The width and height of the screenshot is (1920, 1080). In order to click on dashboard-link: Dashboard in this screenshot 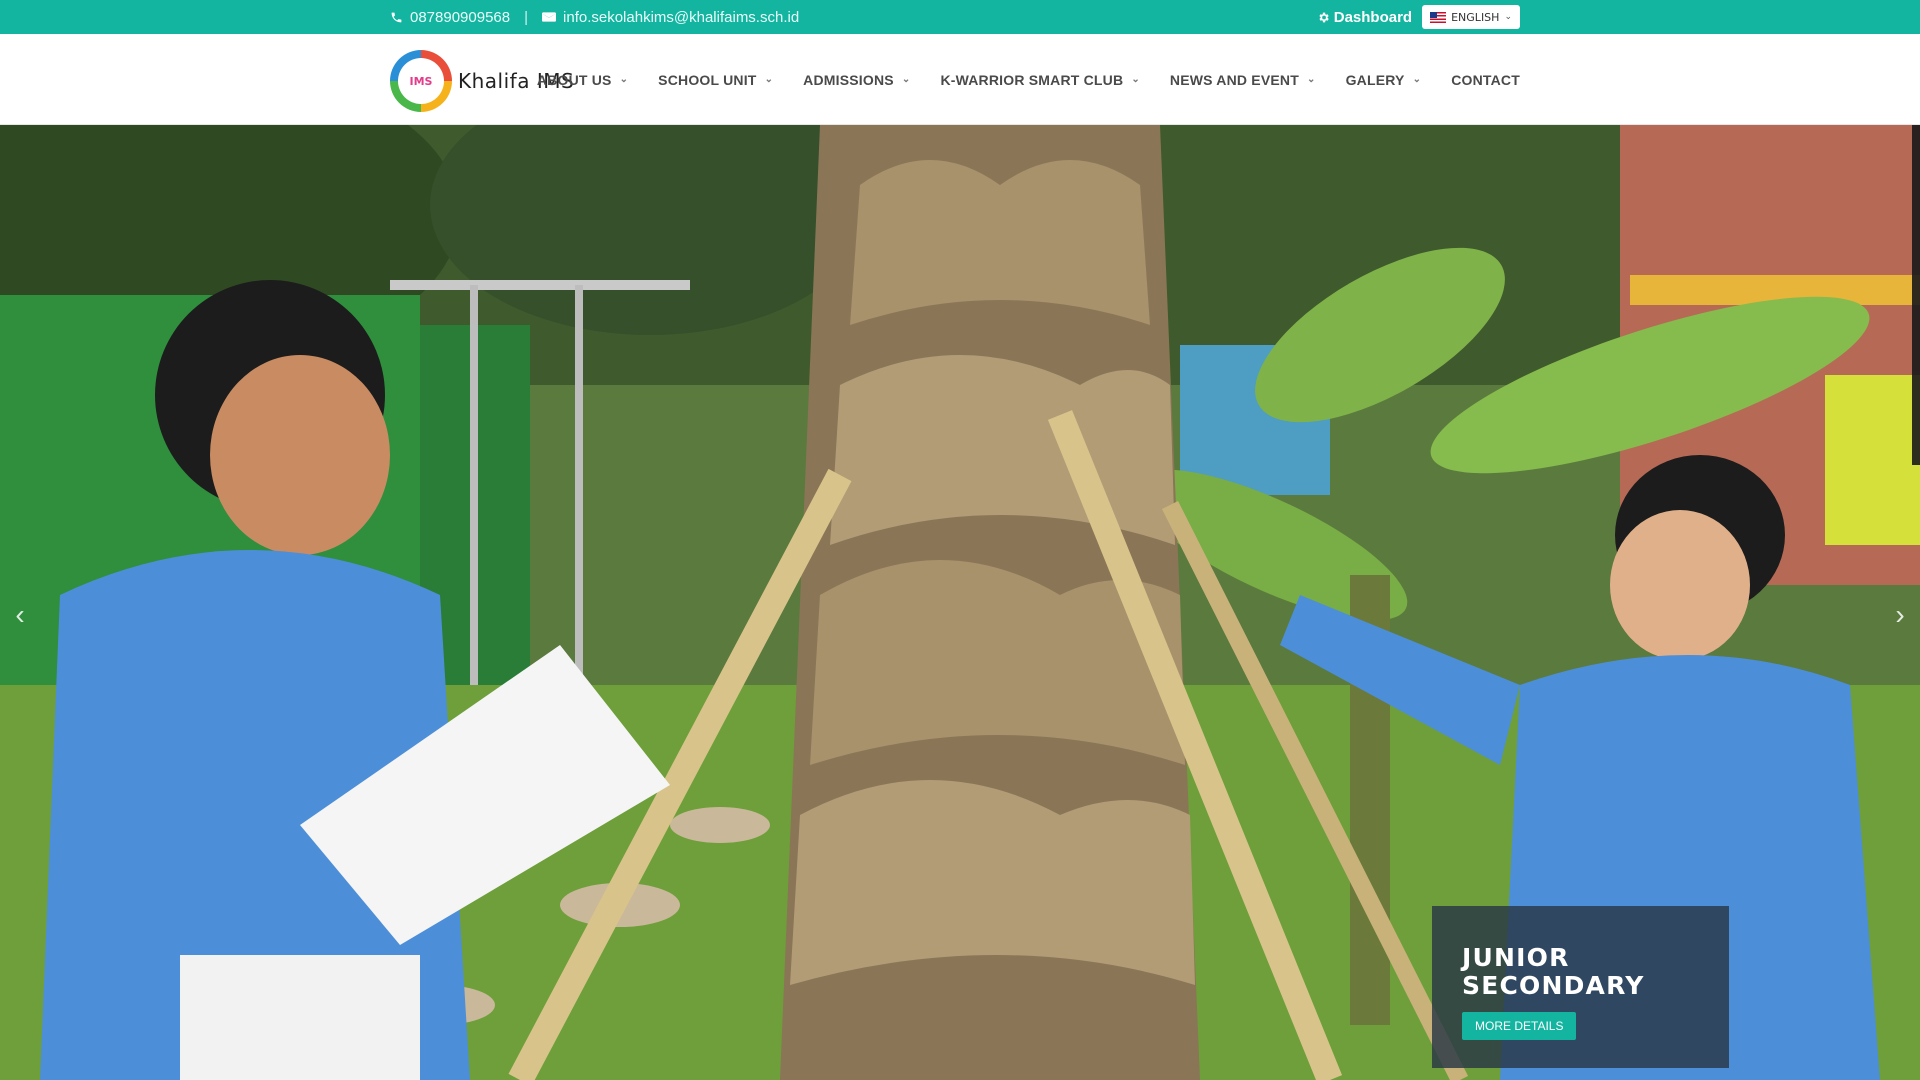, I will do `click(1364, 17)`.